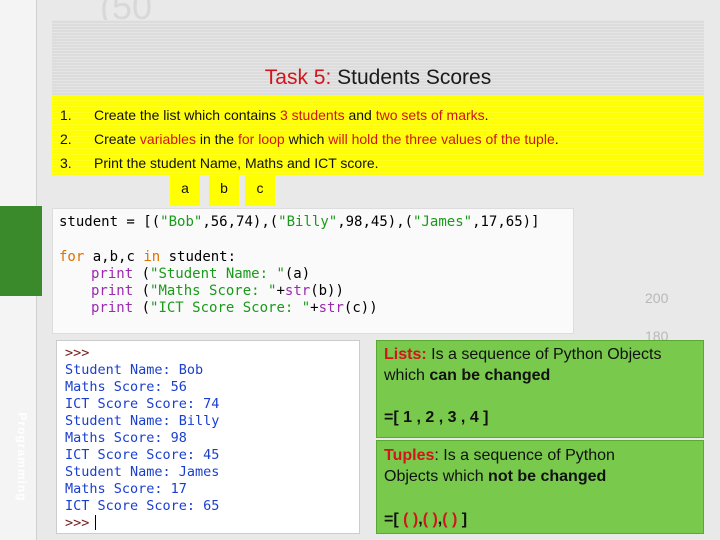  What do you see at coordinates (96, 522) in the screenshot?
I see `text-cursor` at bounding box center [96, 522].